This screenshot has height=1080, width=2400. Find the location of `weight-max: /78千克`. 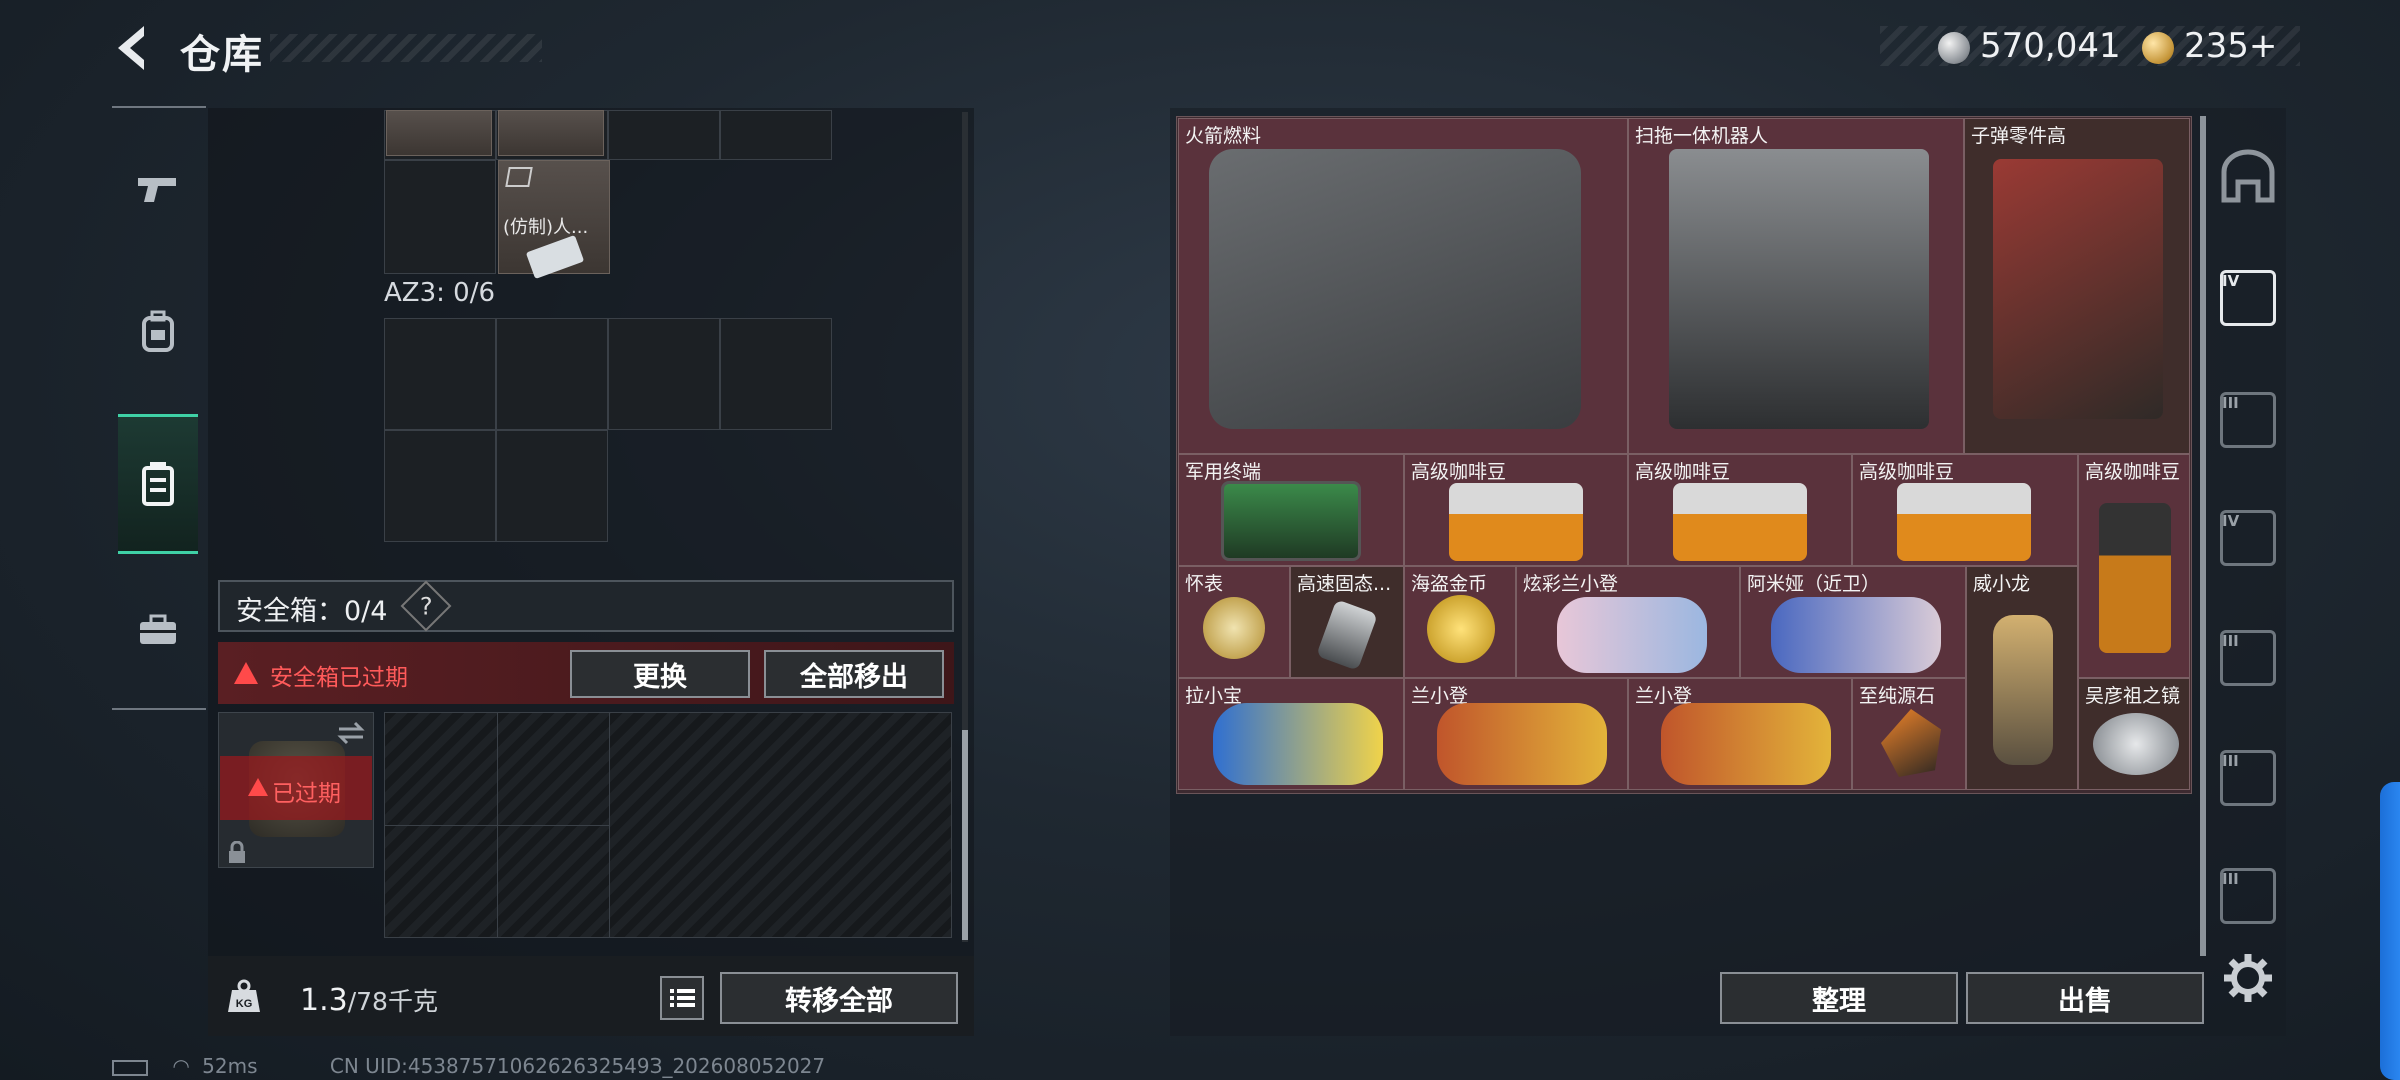

weight-max: /78千克 is located at coordinates (392, 1001).